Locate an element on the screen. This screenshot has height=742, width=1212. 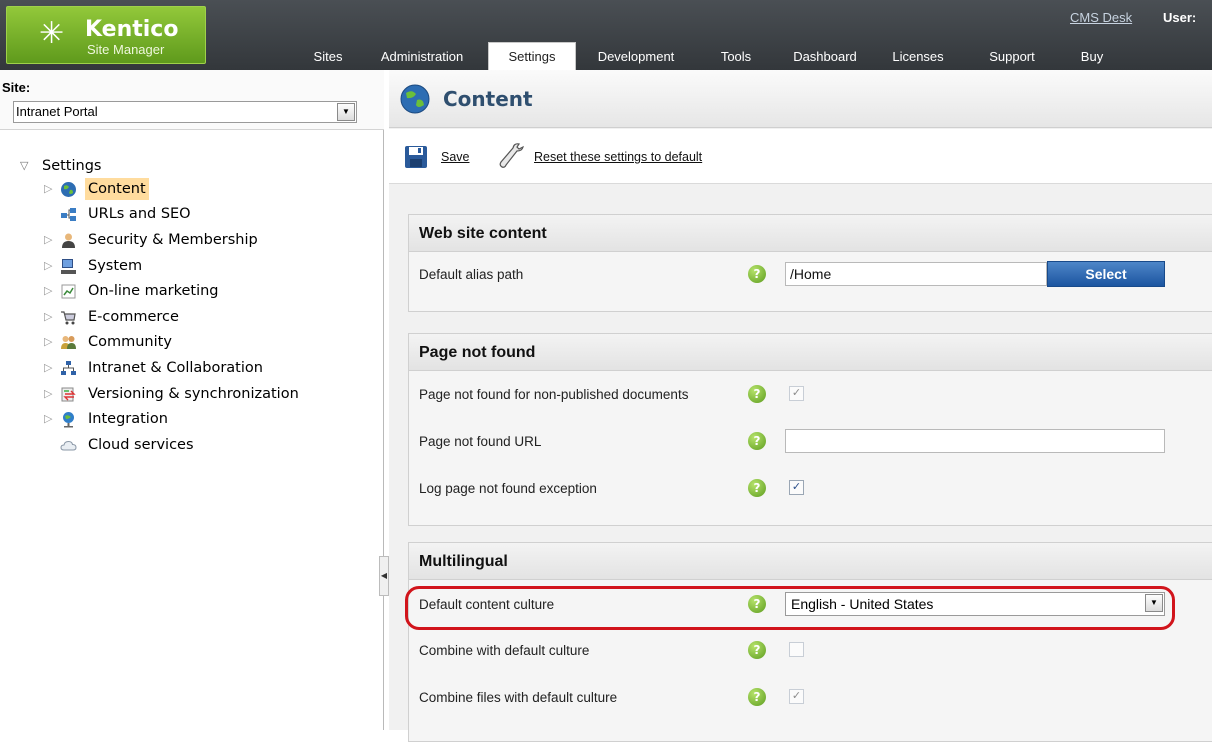
tree-item-community: ▷ Community is located at coordinates (150, 342).